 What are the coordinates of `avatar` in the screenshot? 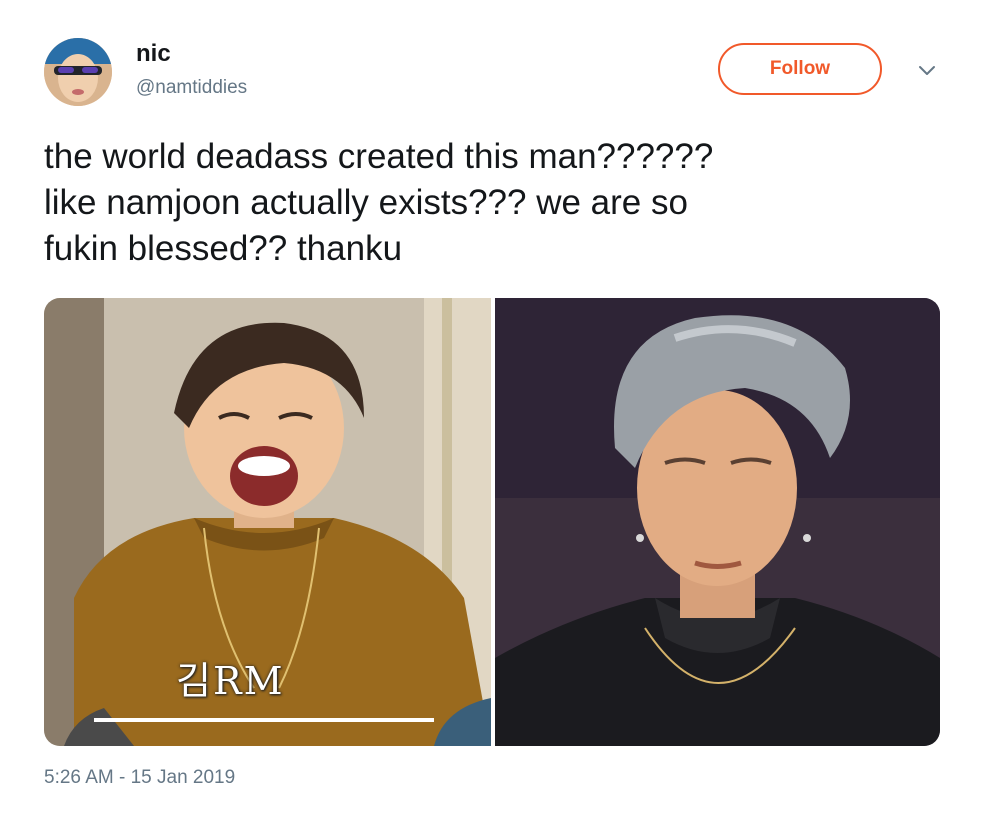 It's located at (78, 72).